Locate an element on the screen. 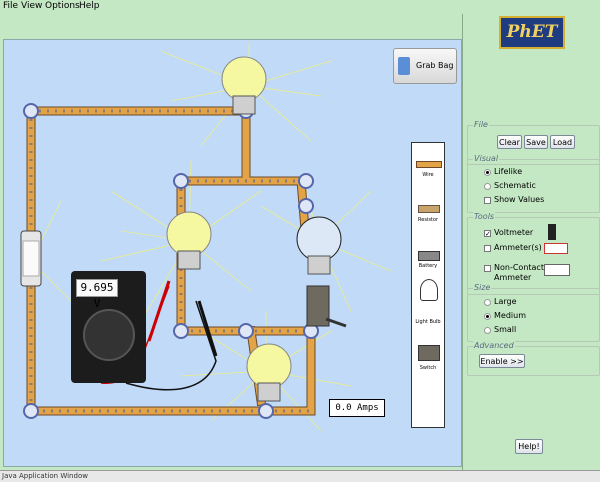  schematic-label: Schematic is located at coordinates (515, 185).